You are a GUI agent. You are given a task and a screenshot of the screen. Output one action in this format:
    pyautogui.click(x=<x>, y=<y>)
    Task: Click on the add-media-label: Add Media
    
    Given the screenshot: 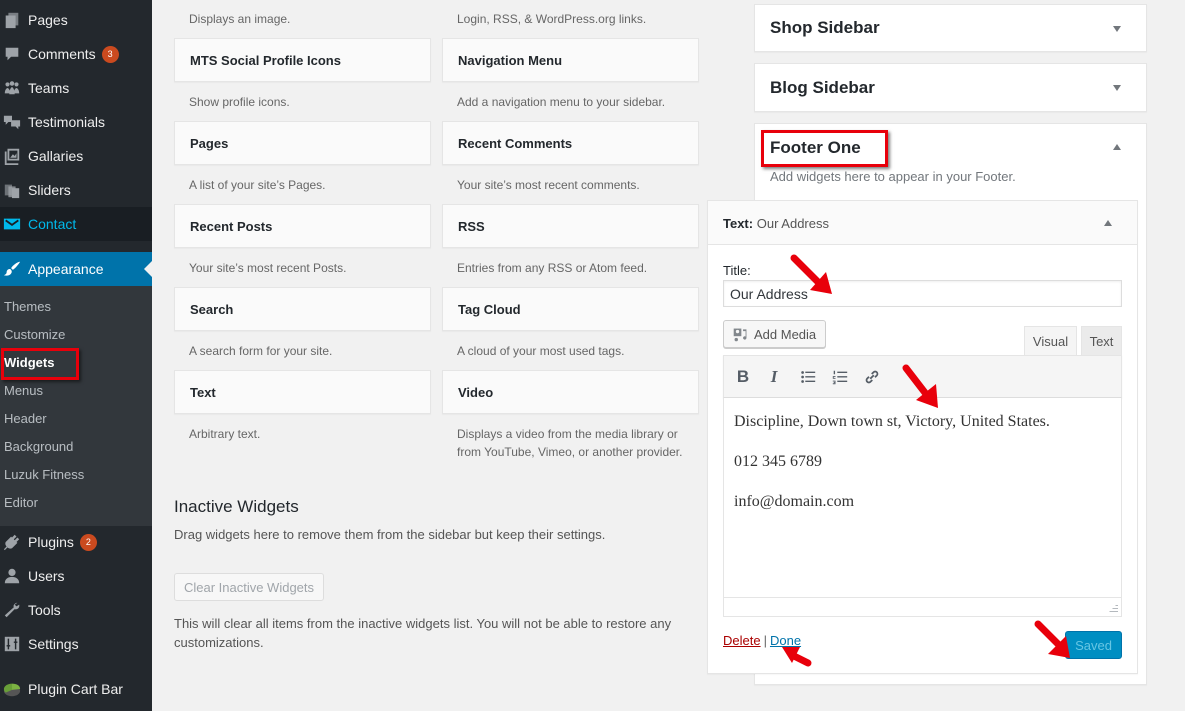 What is the action you would take?
    pyautogui.click(x=785, y=334)
    